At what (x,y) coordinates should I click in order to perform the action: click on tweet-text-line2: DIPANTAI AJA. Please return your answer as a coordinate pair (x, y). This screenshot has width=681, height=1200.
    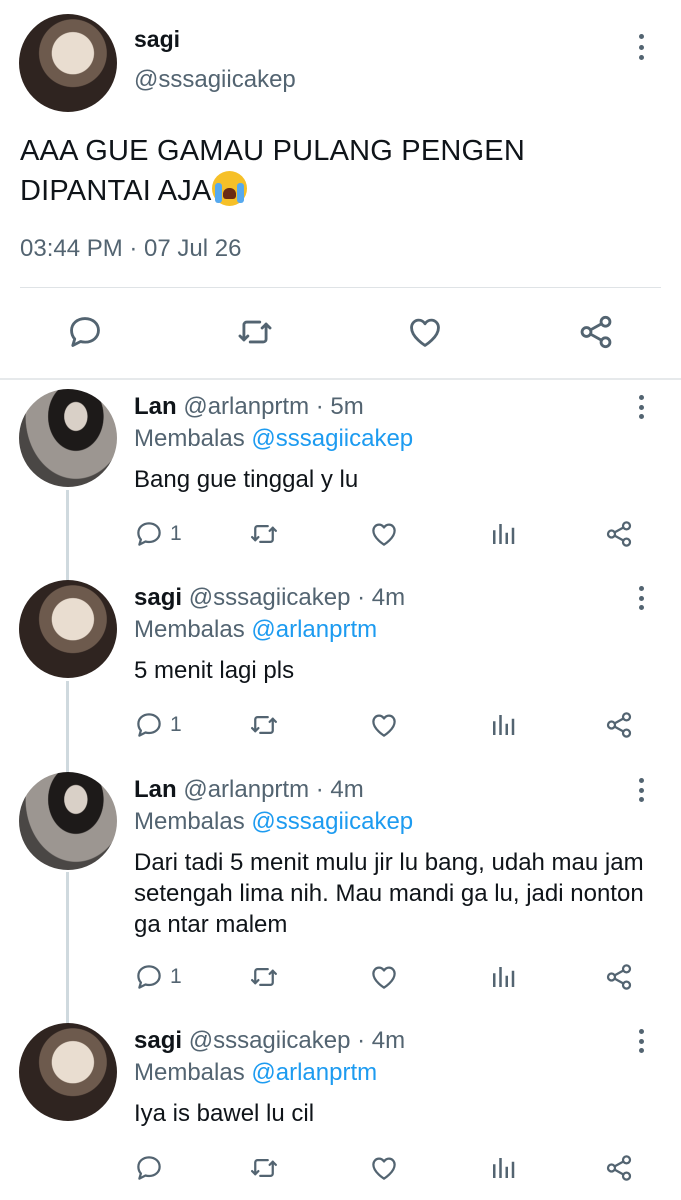
    Looking at the image, I should click on (116, 191).